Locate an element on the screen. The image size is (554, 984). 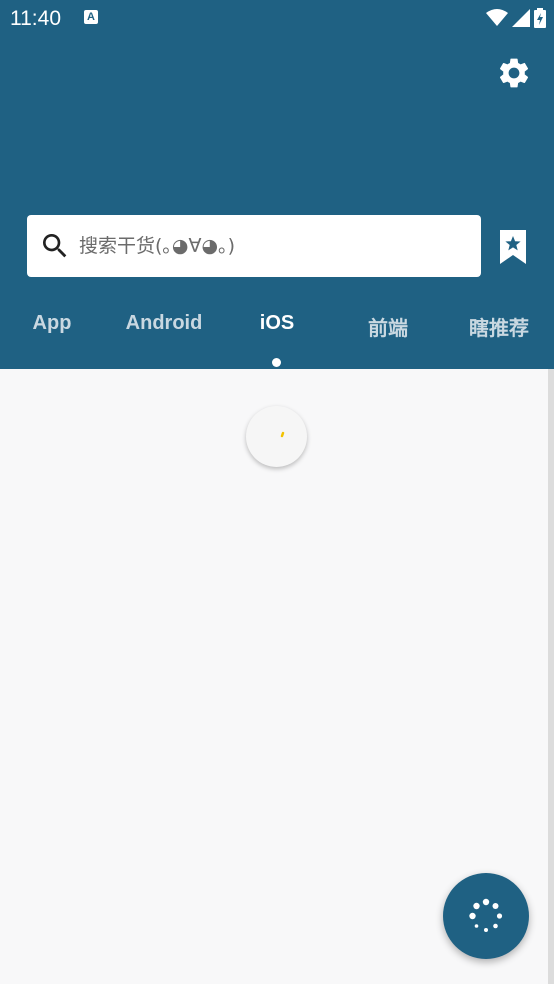
search-icon is located at coordinates (55, 246).